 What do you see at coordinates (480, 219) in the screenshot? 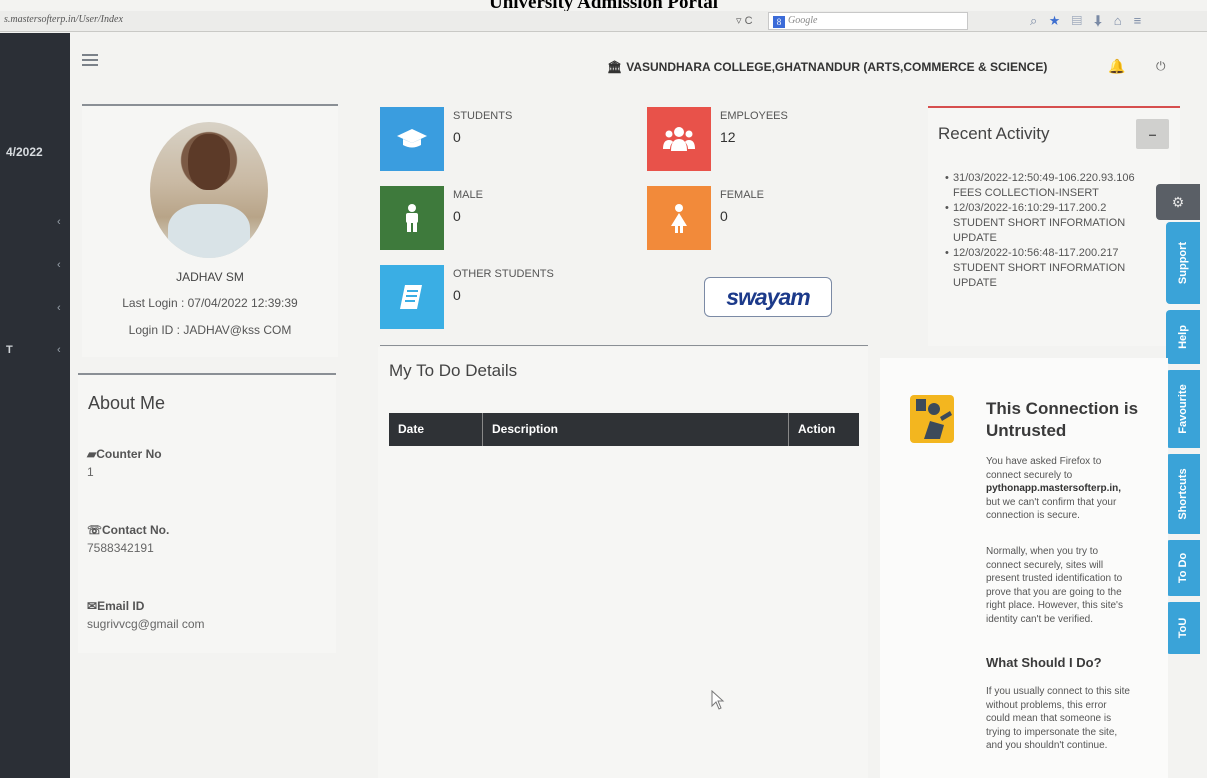
I see `stat-male: MALE 0` at bounding box center [480, 219].